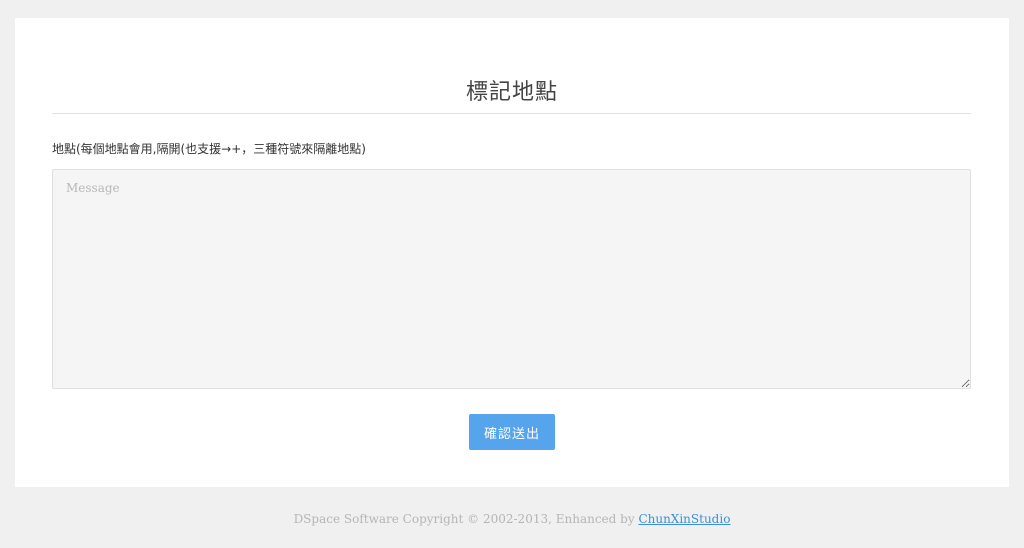  I want to click on footer-studio-link: ChunXinStudio, so click(684, 519).